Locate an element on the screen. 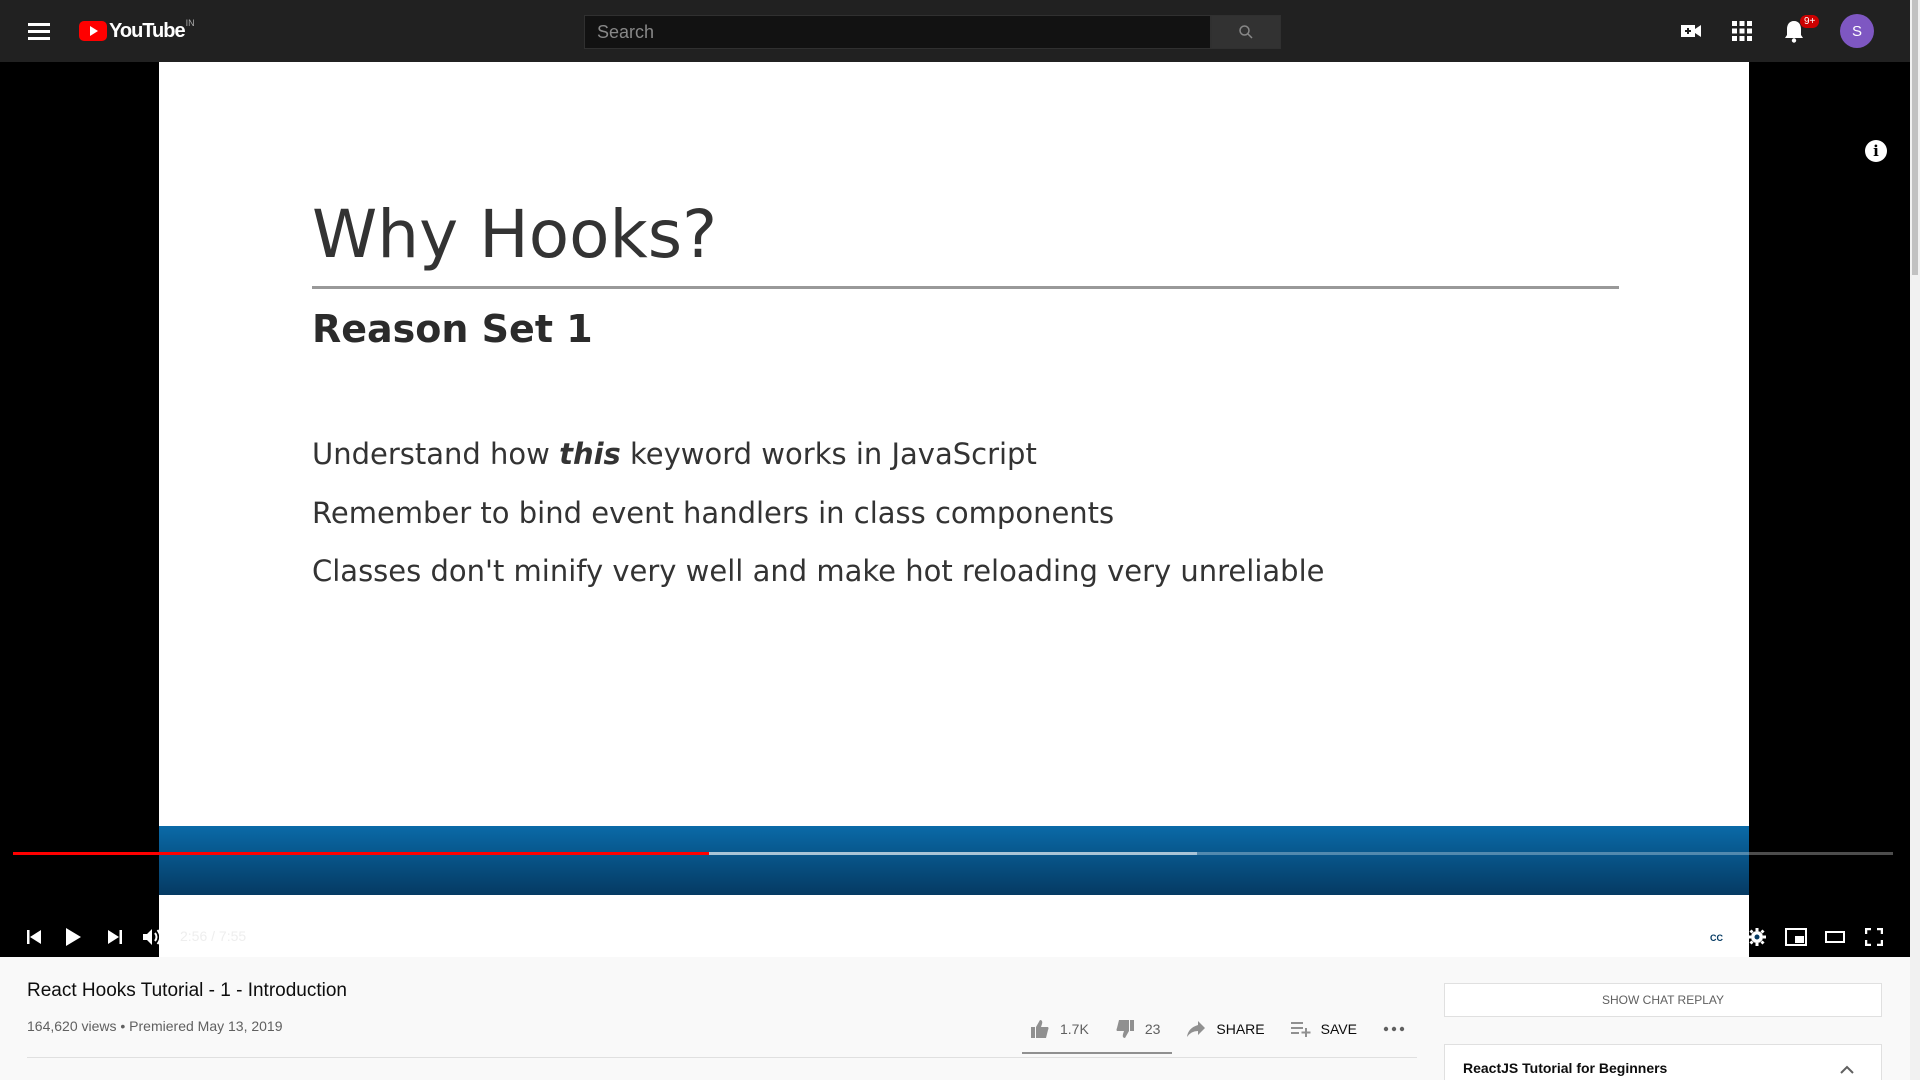 This screenshot has height=1080, width=1920. time-display: 2:56 / 7:55 is located at coordinates (213, 936).